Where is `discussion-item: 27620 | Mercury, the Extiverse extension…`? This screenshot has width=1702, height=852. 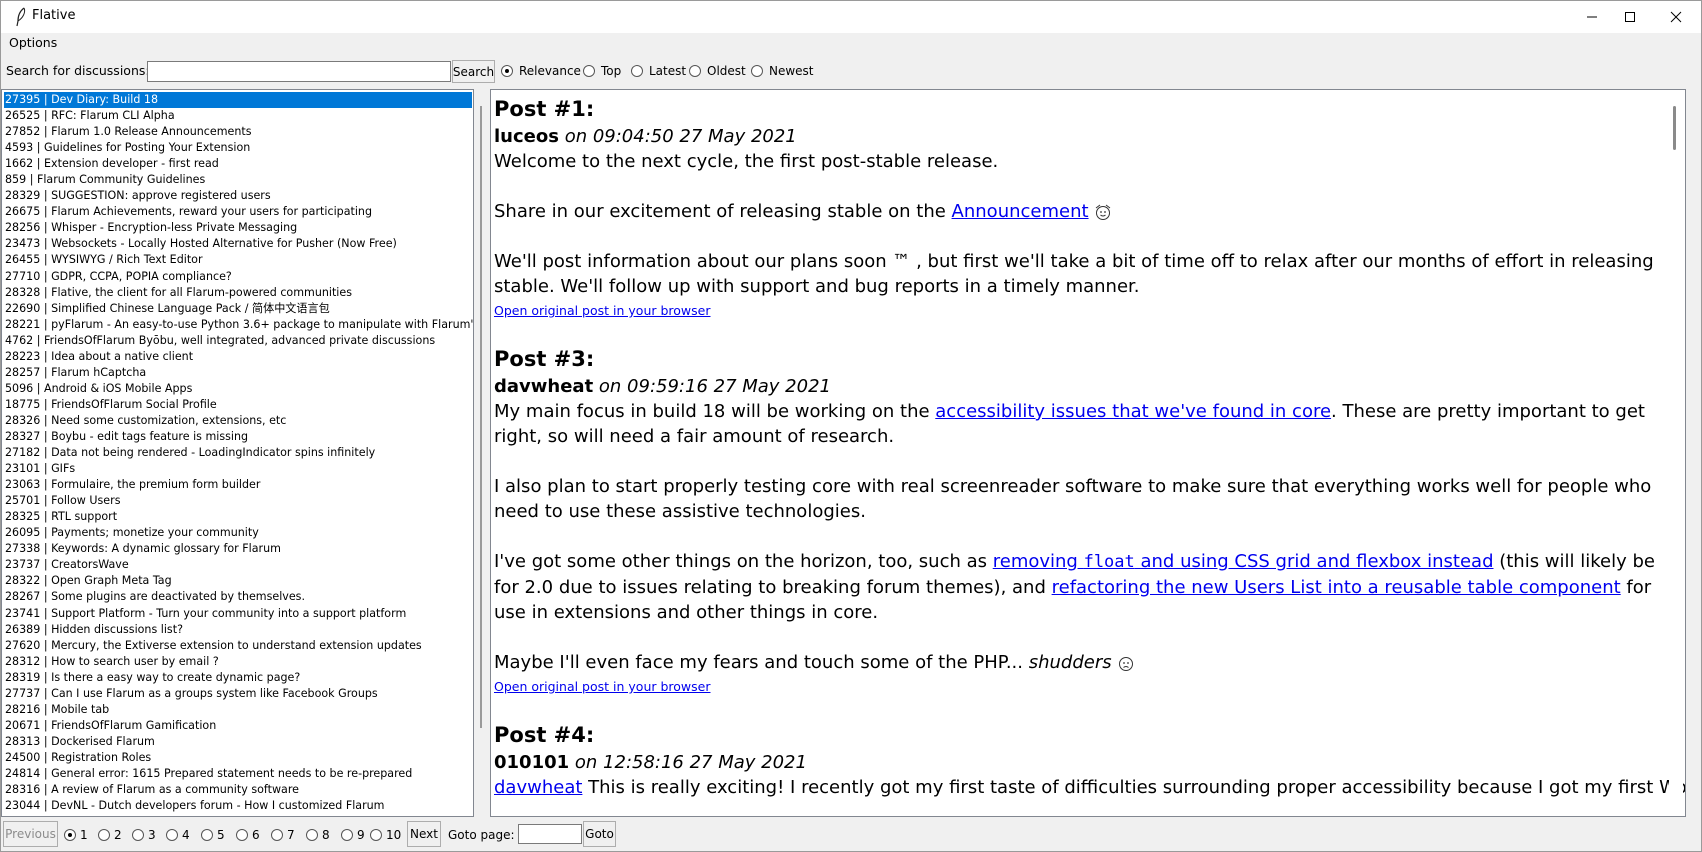 discussion-item: 27620 | Mercury, the Extiverse extension… is located at coordinates (238, 646).